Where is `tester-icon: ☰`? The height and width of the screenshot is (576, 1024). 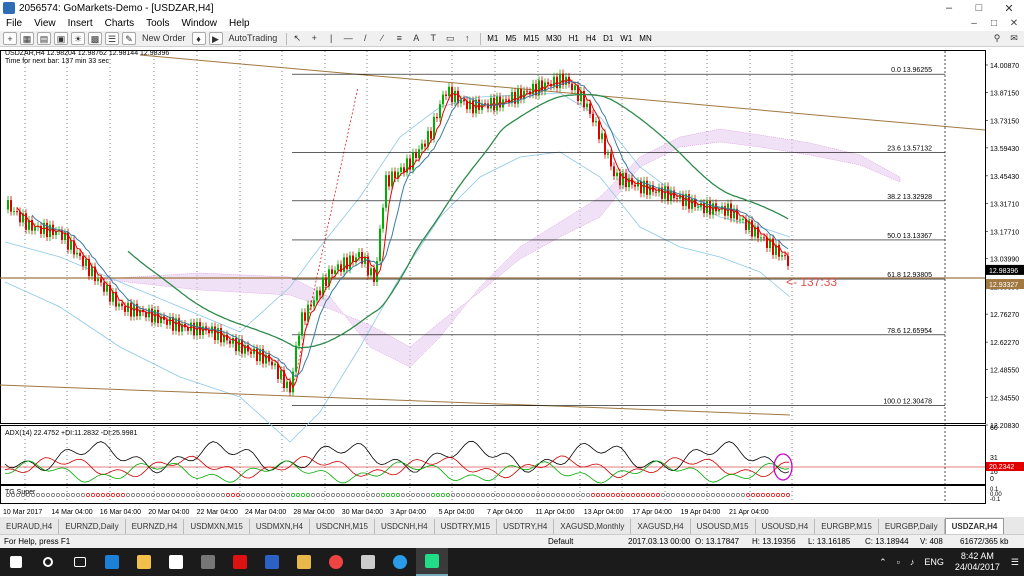
tester-icon: ☰ is located at coordinates (112, 38).